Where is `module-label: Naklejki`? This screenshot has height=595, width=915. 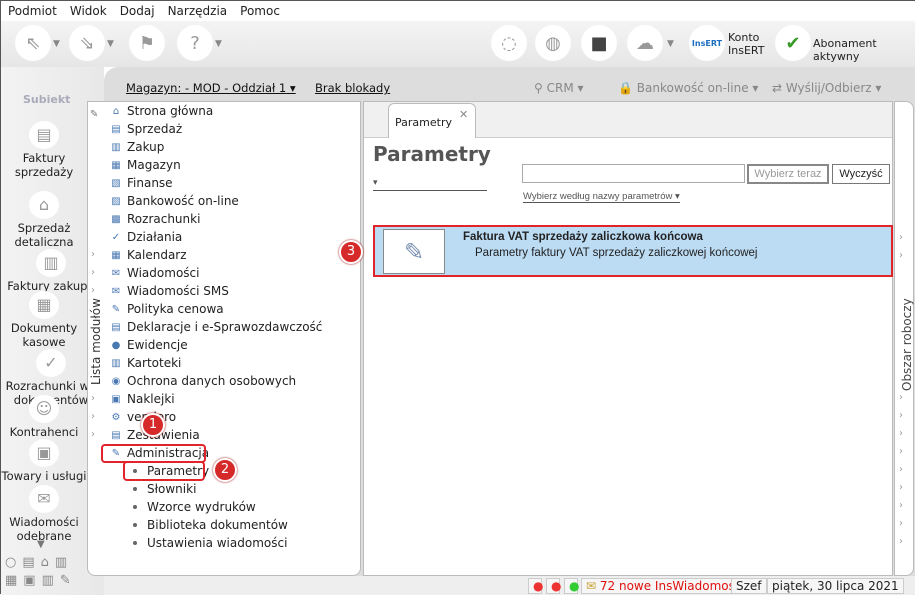
module-label: Naklejki is located at coordinates (151, 399).